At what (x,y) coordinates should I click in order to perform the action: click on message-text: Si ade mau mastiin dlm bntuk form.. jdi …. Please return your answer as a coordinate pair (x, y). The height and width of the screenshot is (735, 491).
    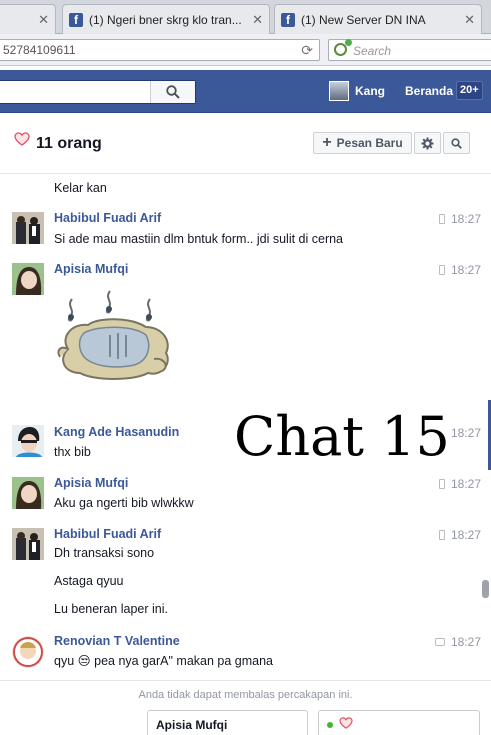
    Looking at the image, I should click on (199, 239).